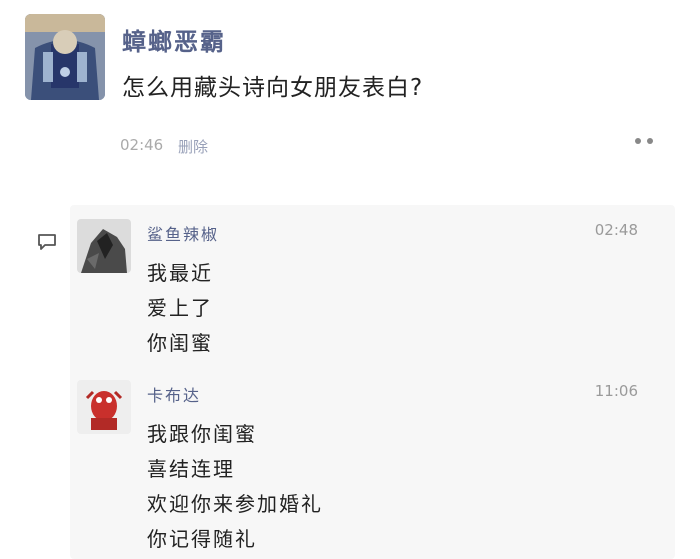  Describe the element at coordinates (174, 39) in the screenshot. I see `post-author-name: 蟑螂恶霸` at that location.